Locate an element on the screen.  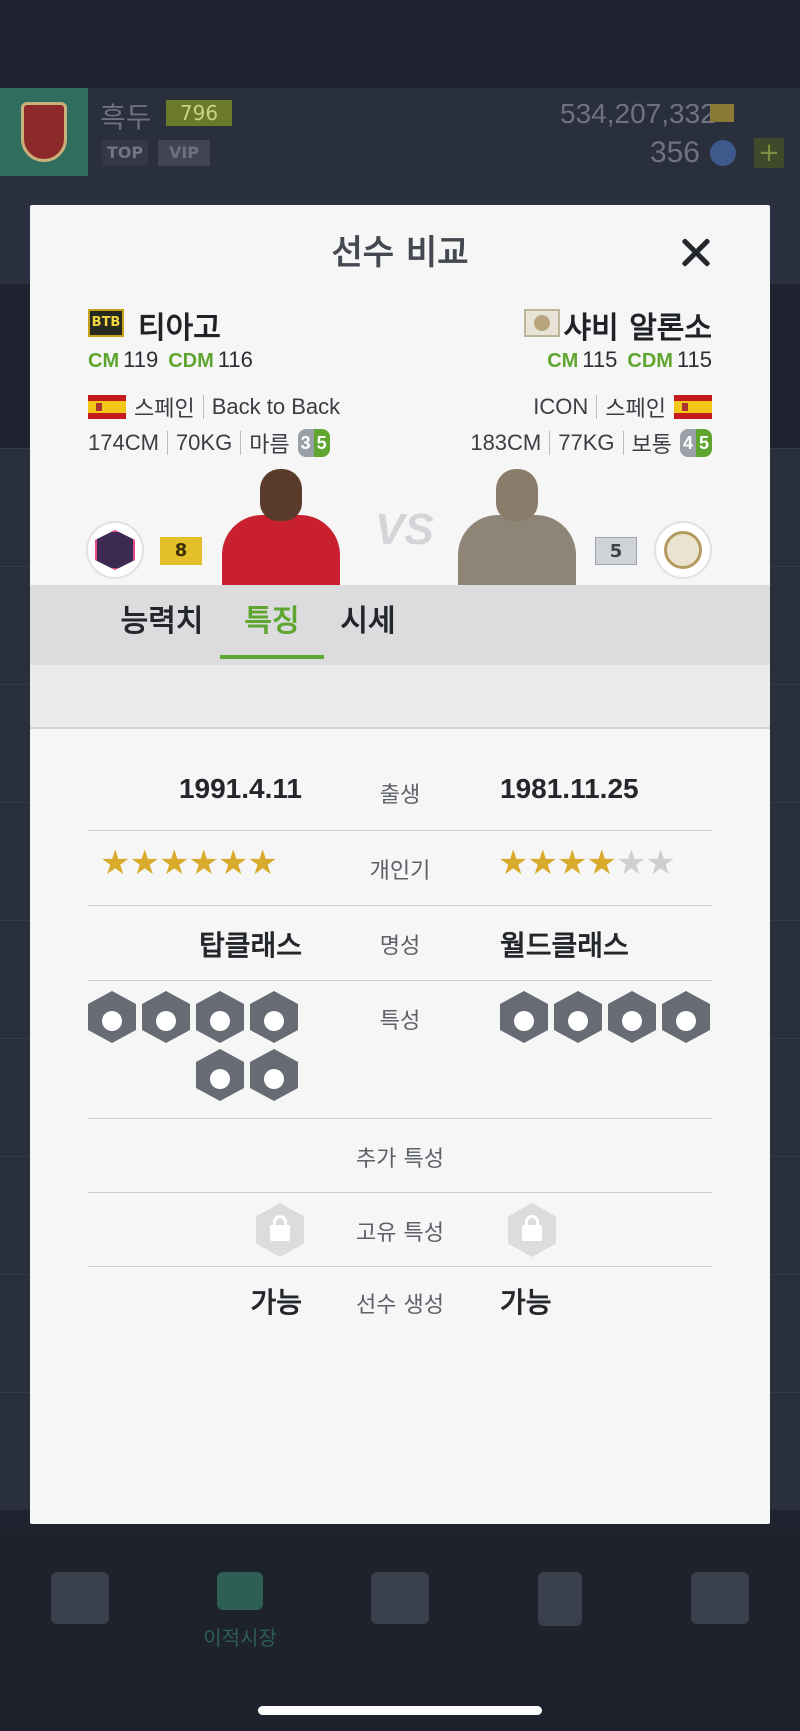
season-name: ICON is located at coordinates (561, 406).